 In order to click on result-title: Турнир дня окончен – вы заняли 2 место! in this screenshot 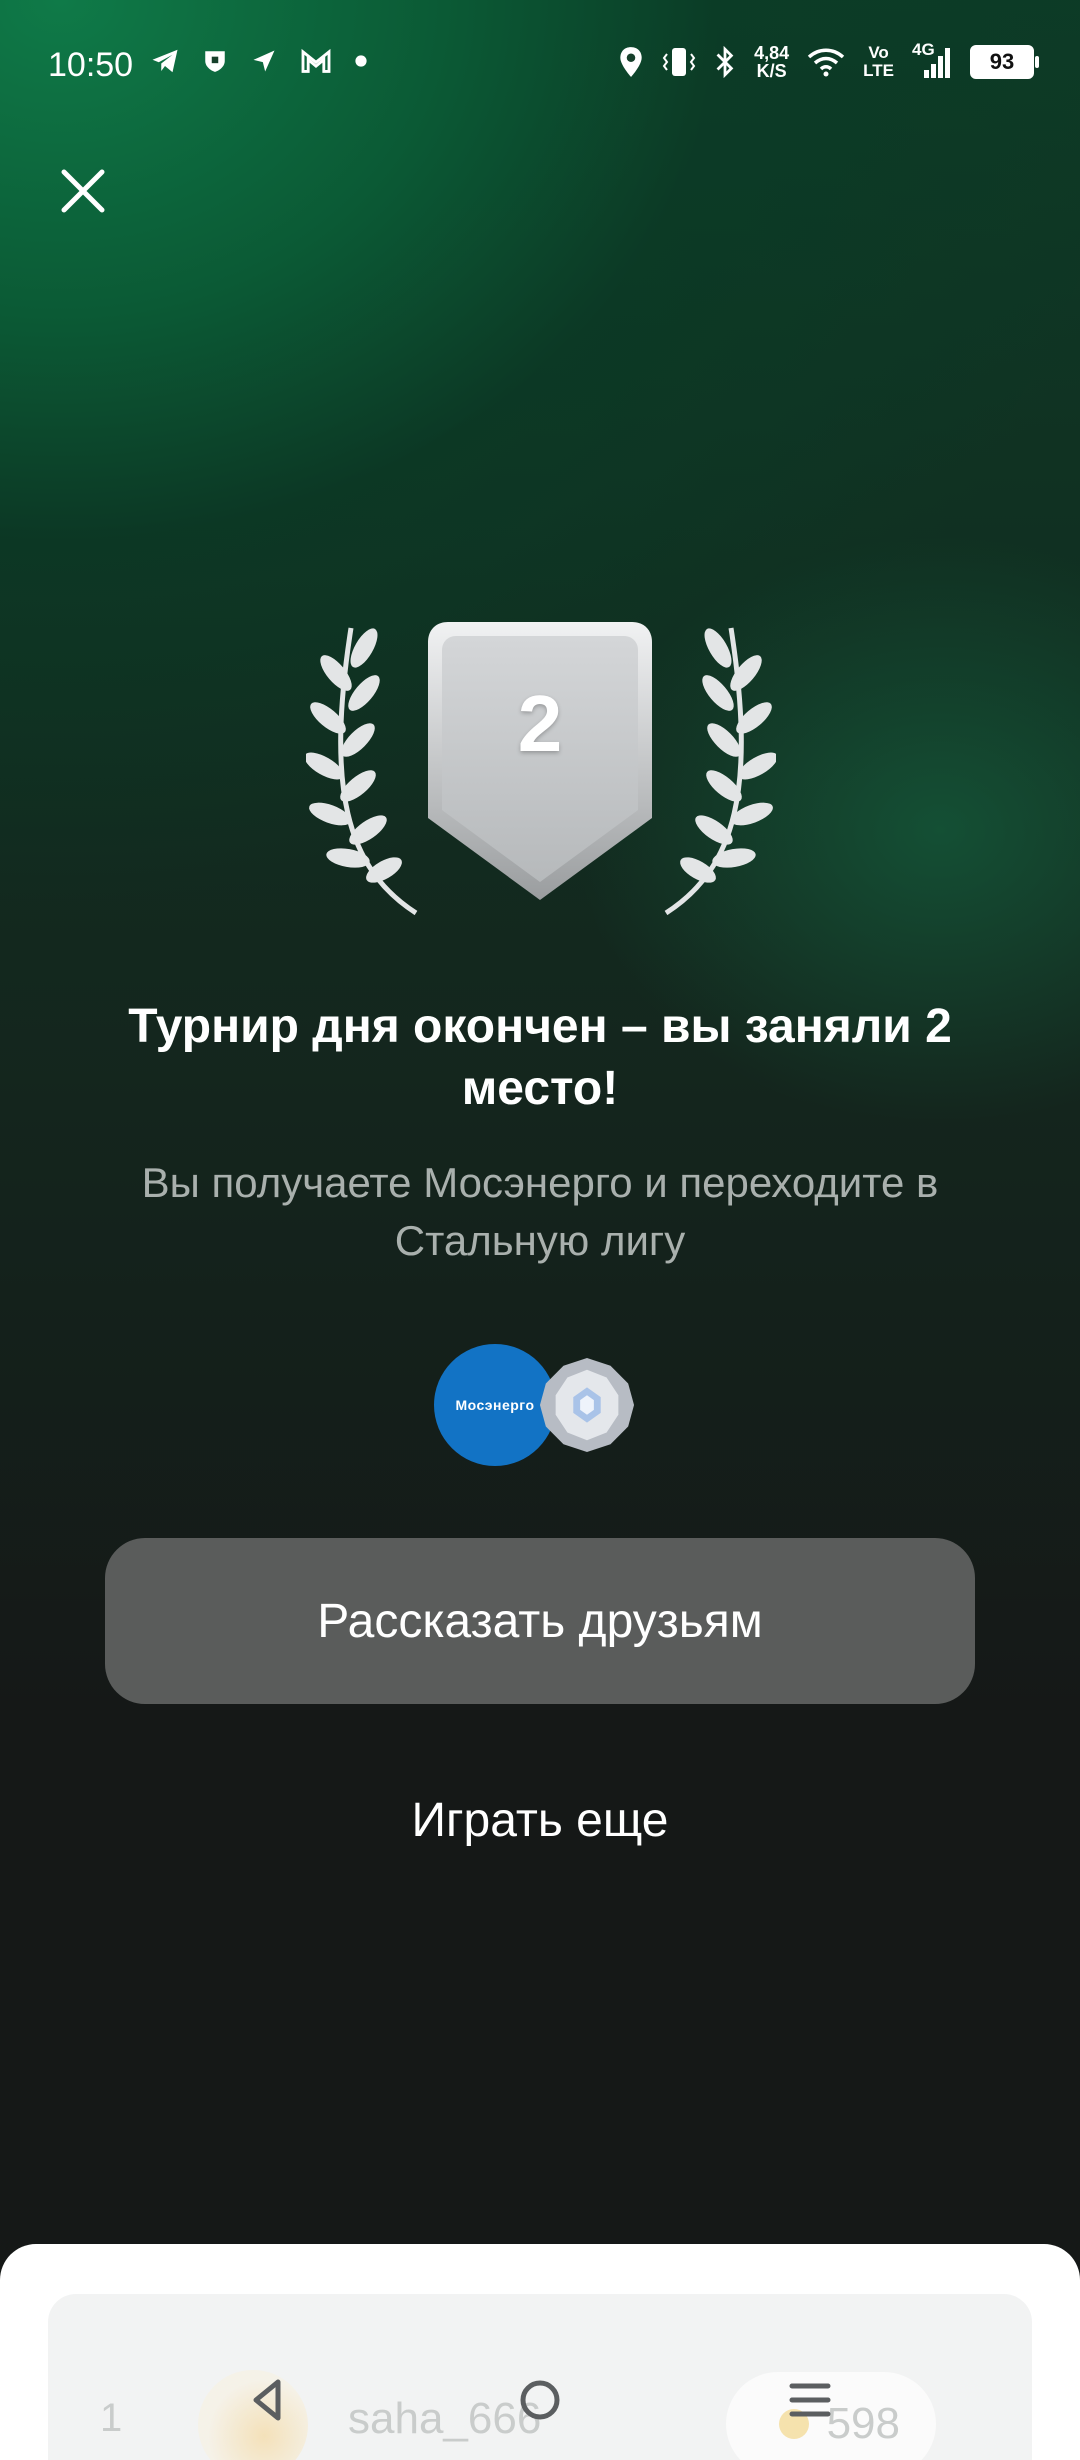, I will do `click(540, 1057)`.